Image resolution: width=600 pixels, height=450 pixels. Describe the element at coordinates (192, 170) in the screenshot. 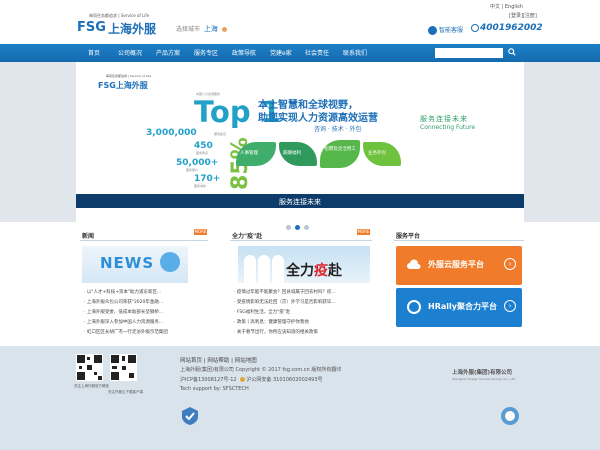

I see `stat-note: 服务客户` at that location.